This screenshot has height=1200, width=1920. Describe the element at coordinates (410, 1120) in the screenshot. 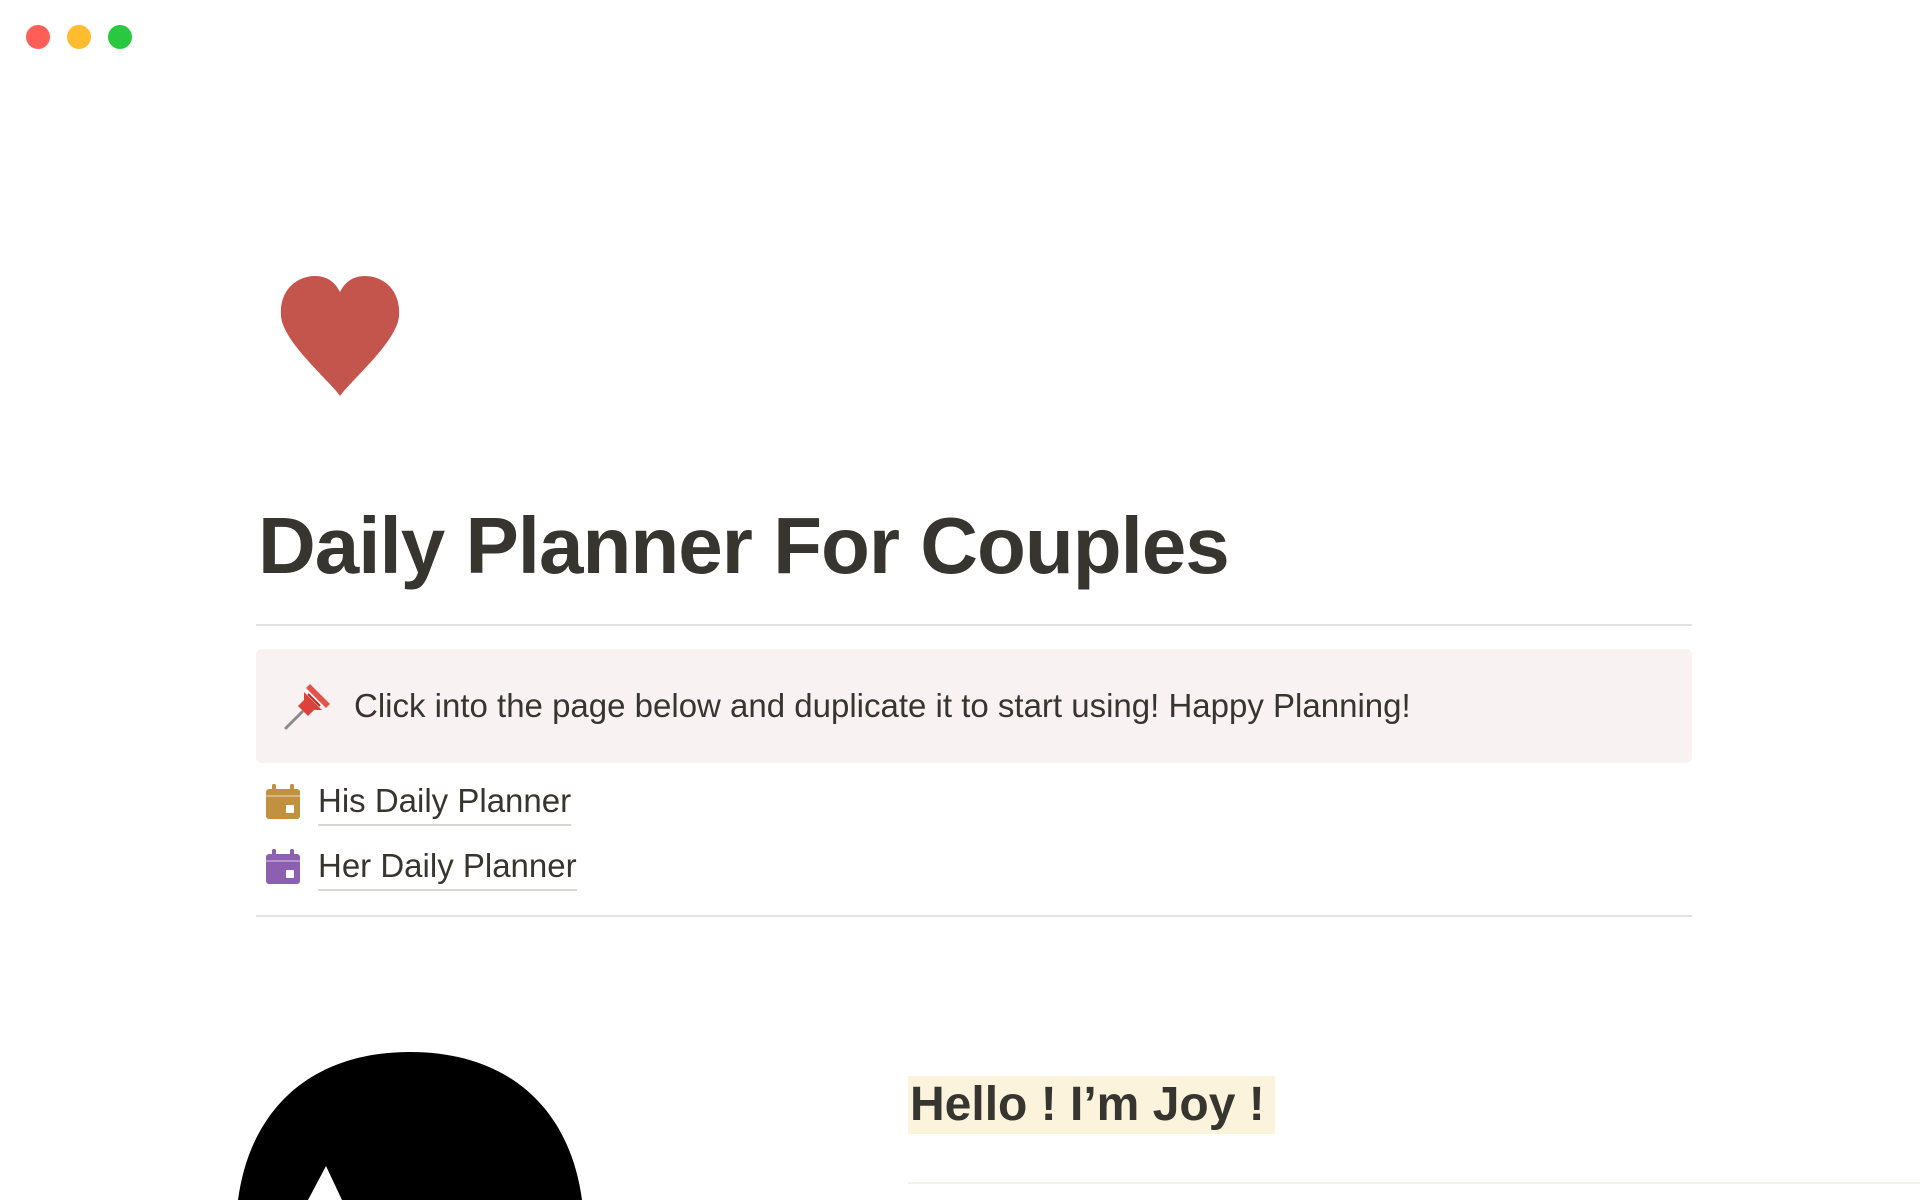

I see `avatar` at that location.